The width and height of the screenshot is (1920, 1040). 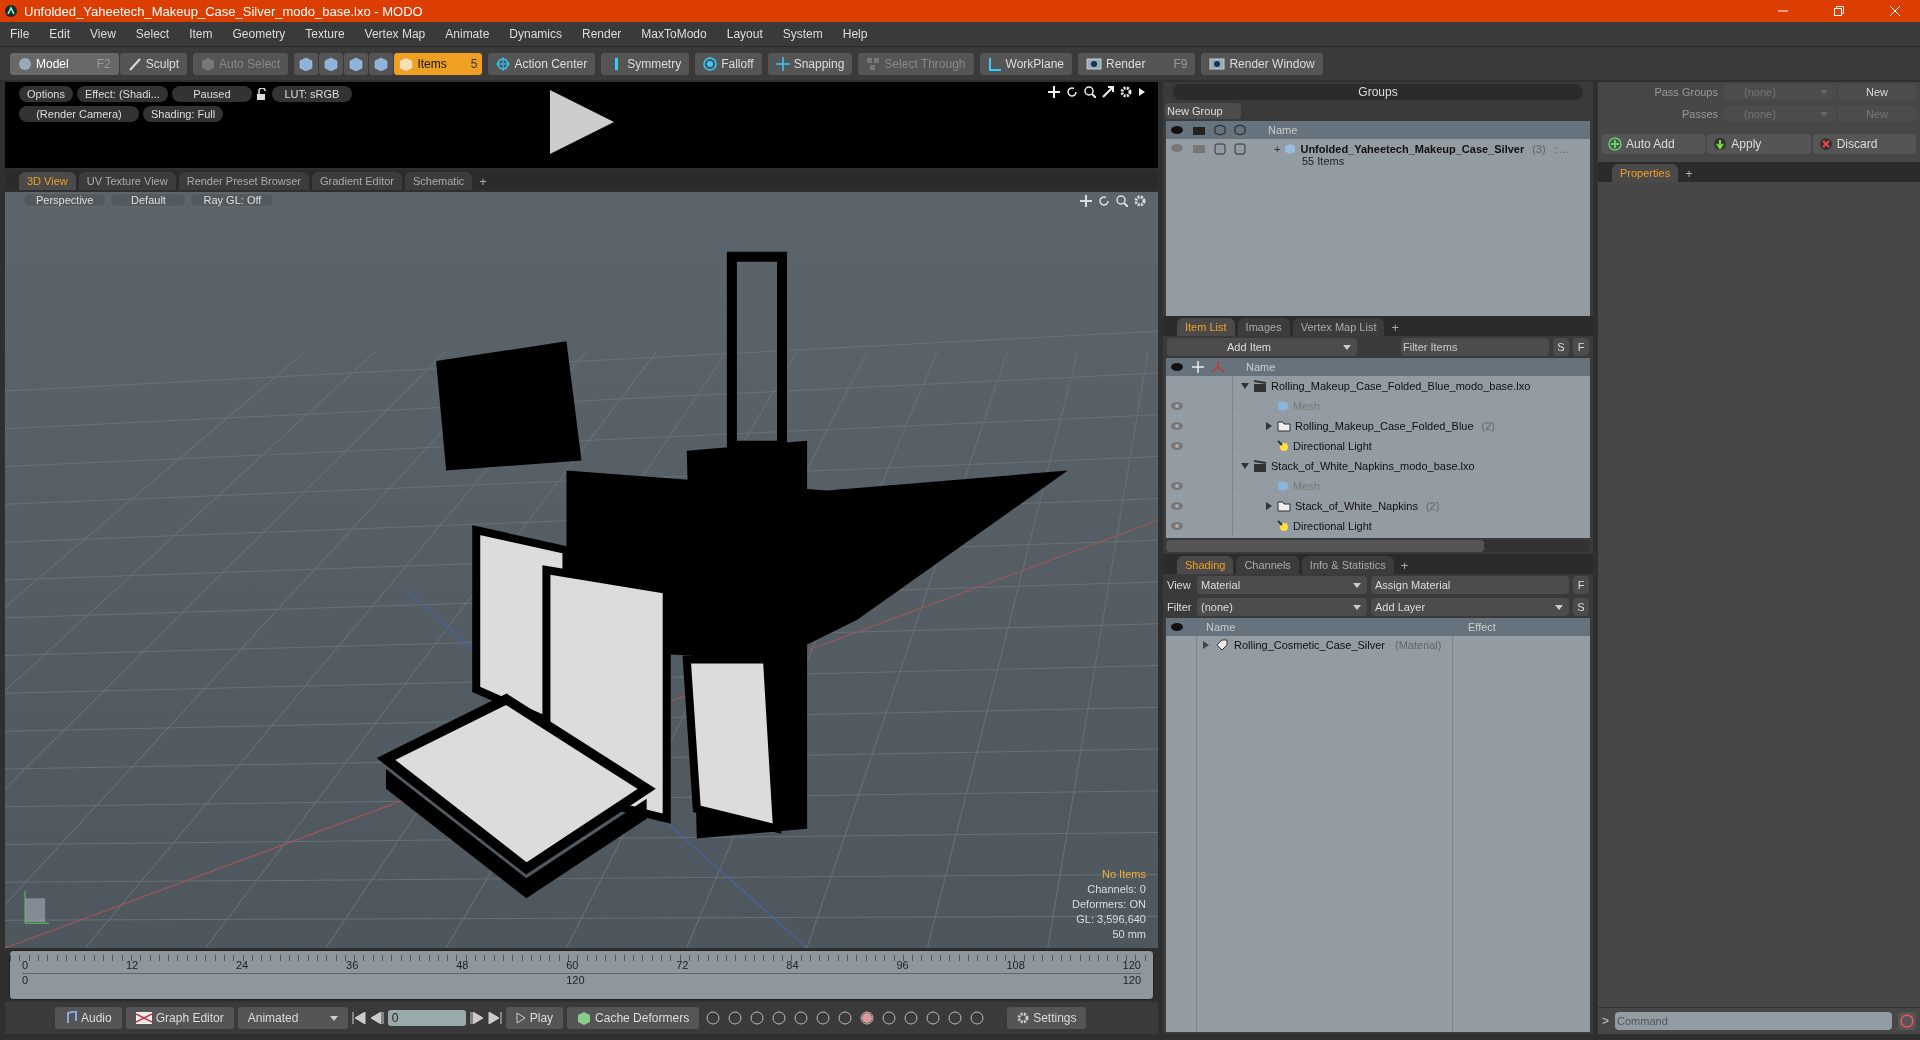 I want to click on new-button: New, so click(x=1877, y=92).